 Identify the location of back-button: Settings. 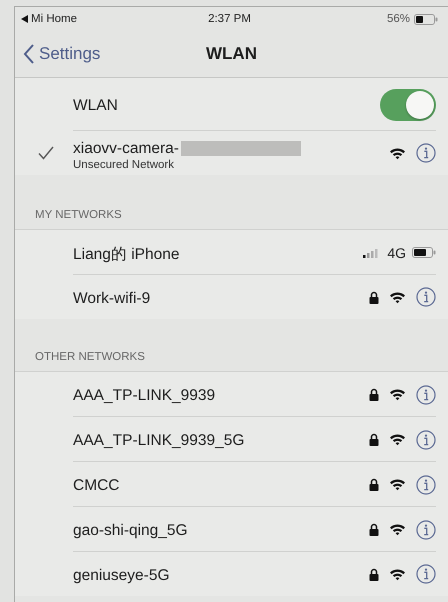
(57, 54).